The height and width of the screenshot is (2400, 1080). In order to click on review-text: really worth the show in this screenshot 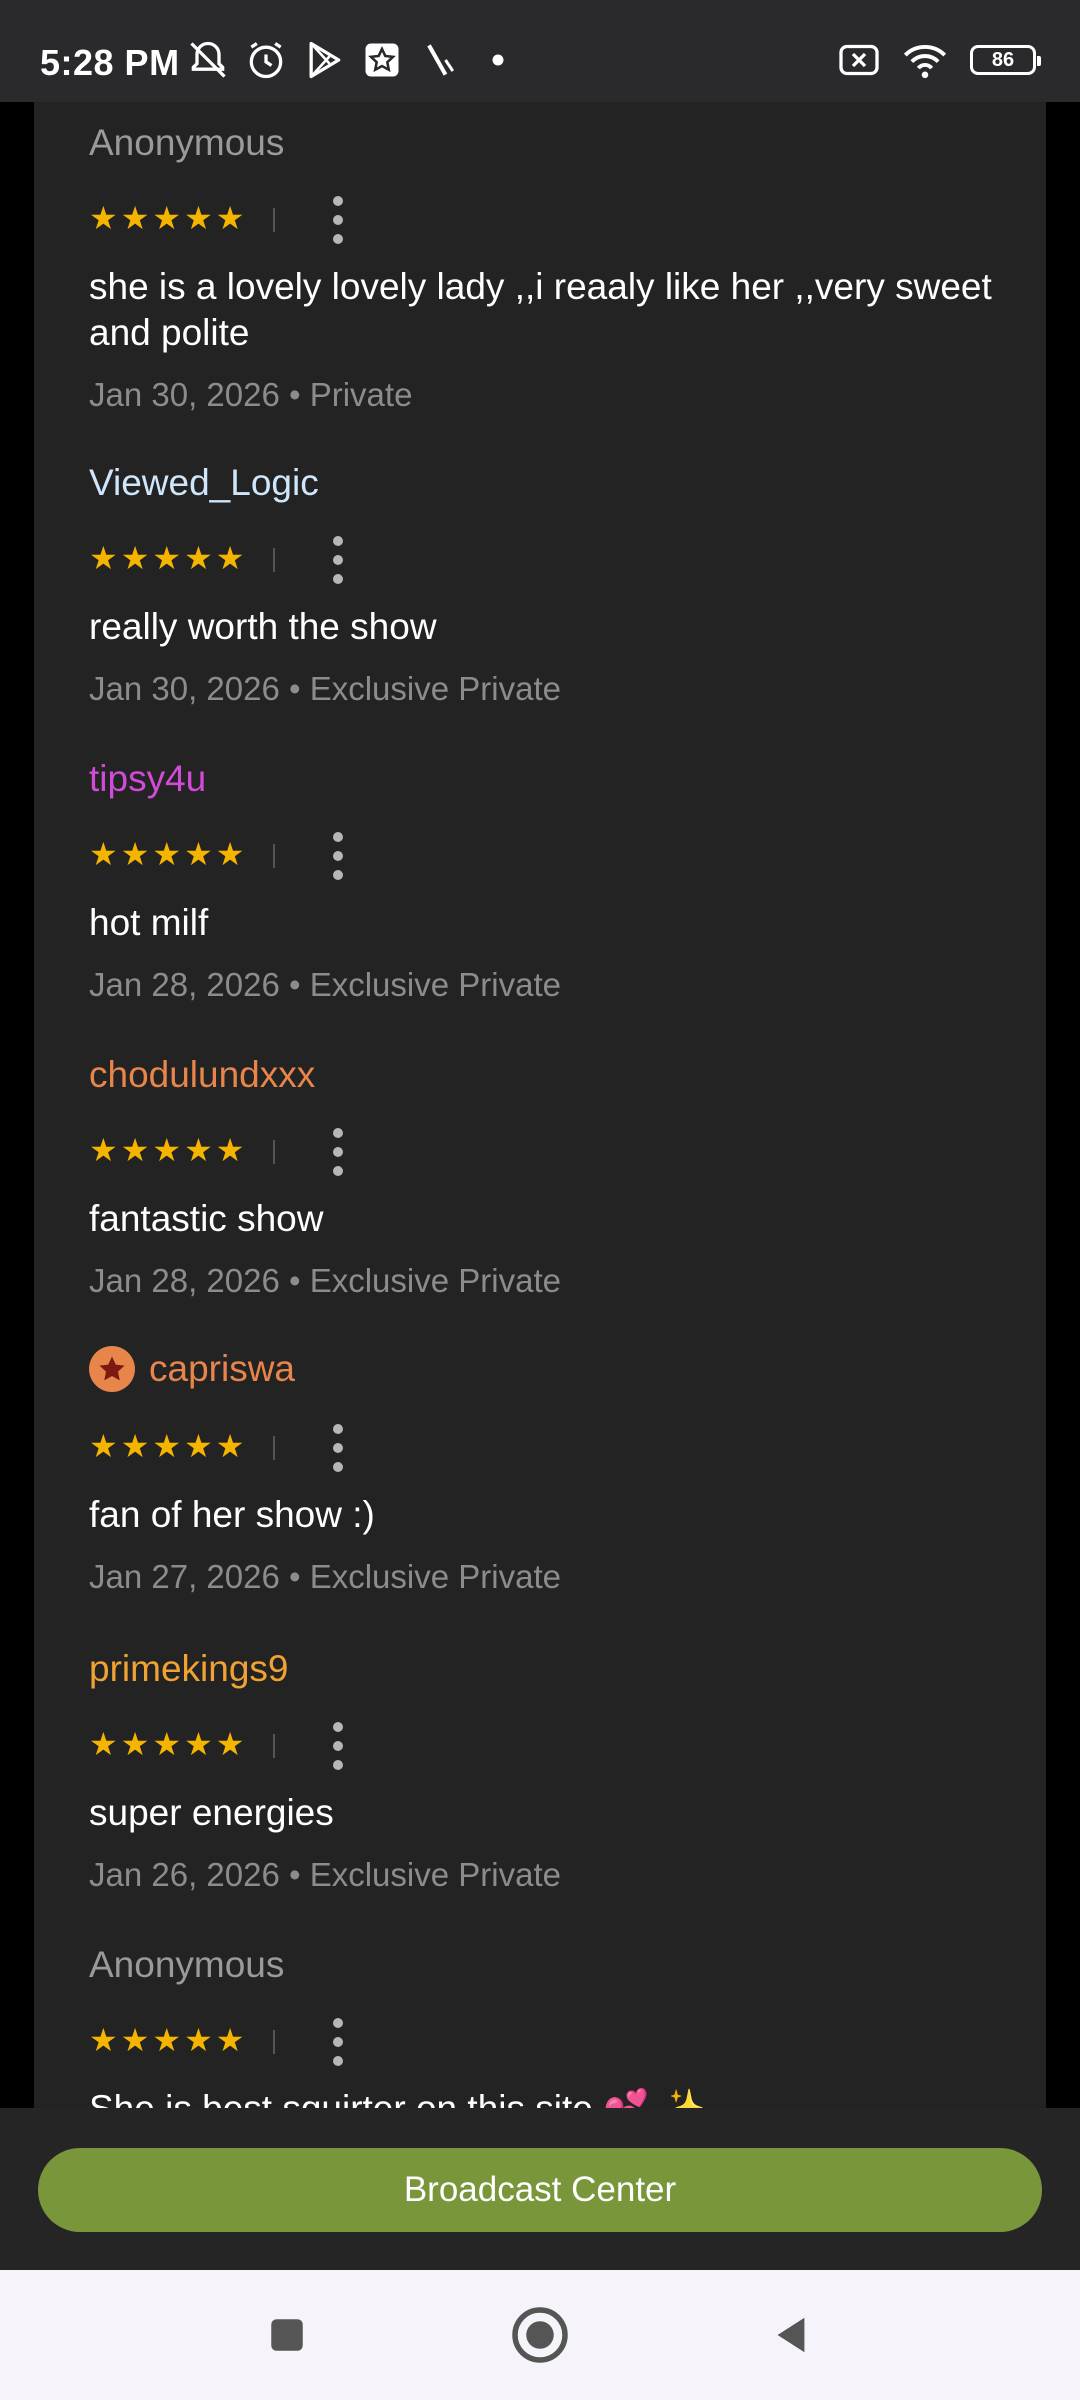, I will do `click(263, 626)`.